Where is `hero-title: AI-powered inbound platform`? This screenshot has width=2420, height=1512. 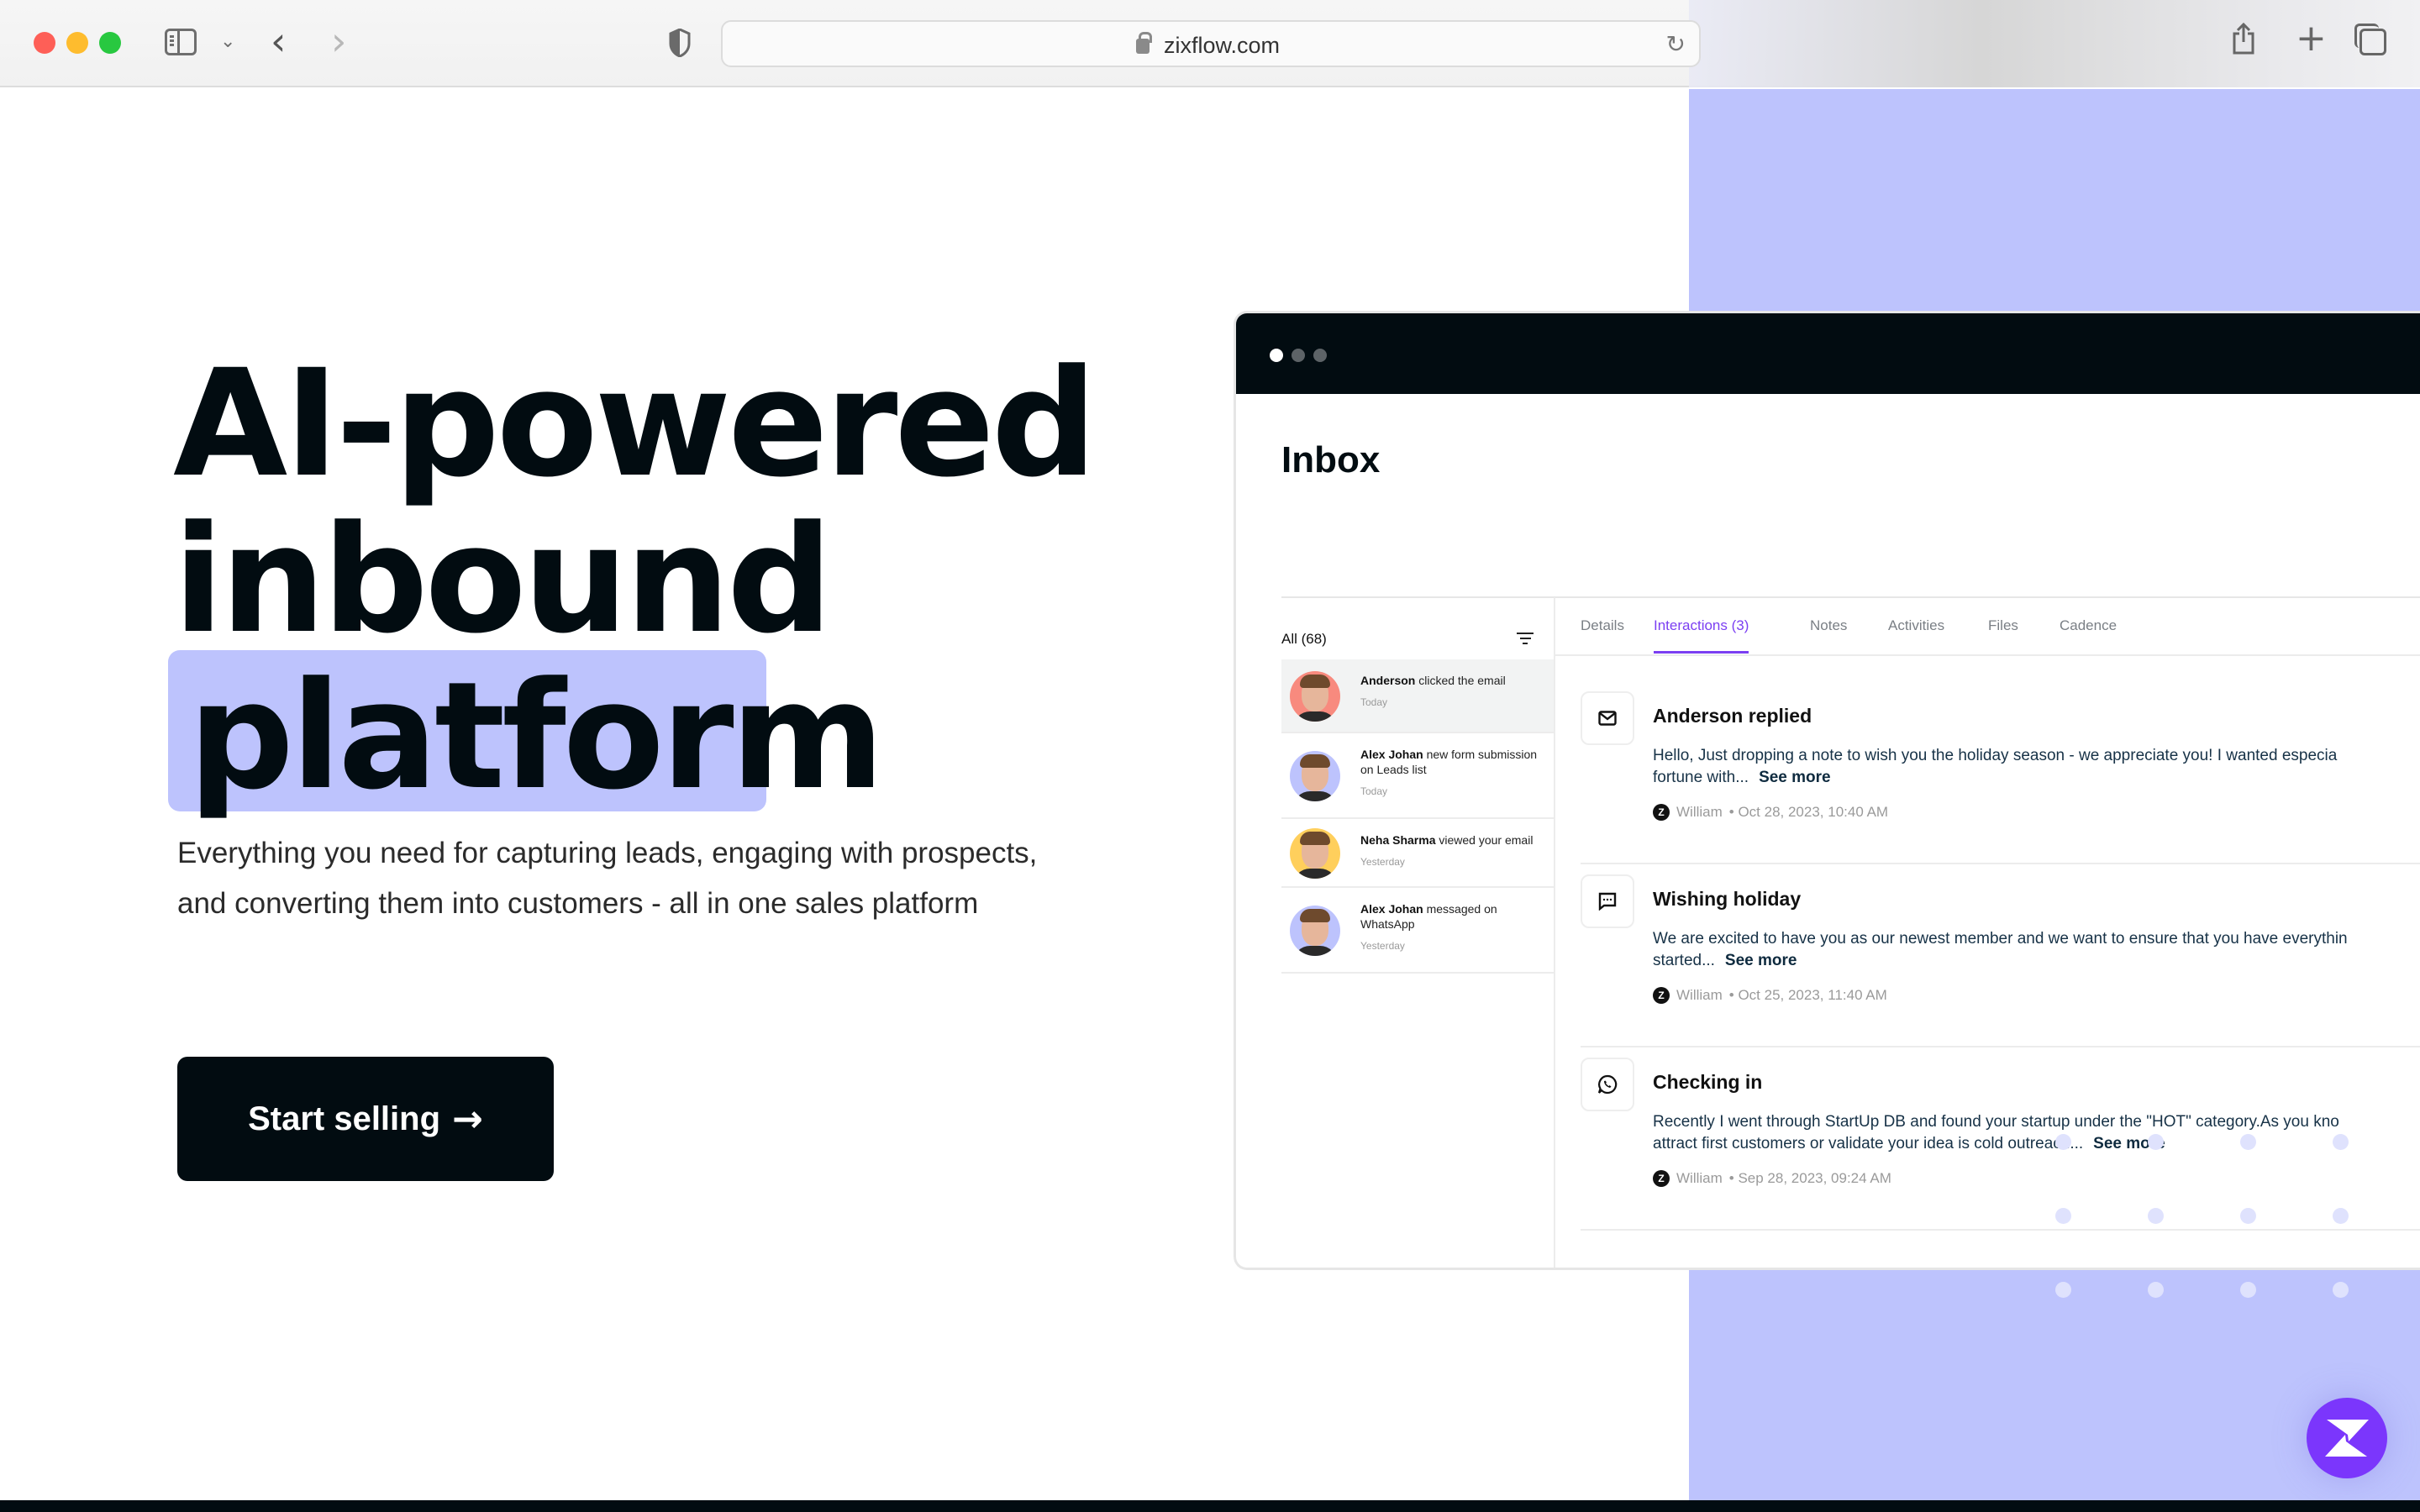
hero-title: AI-powered inbound platform is located at coordinates (635, 580).